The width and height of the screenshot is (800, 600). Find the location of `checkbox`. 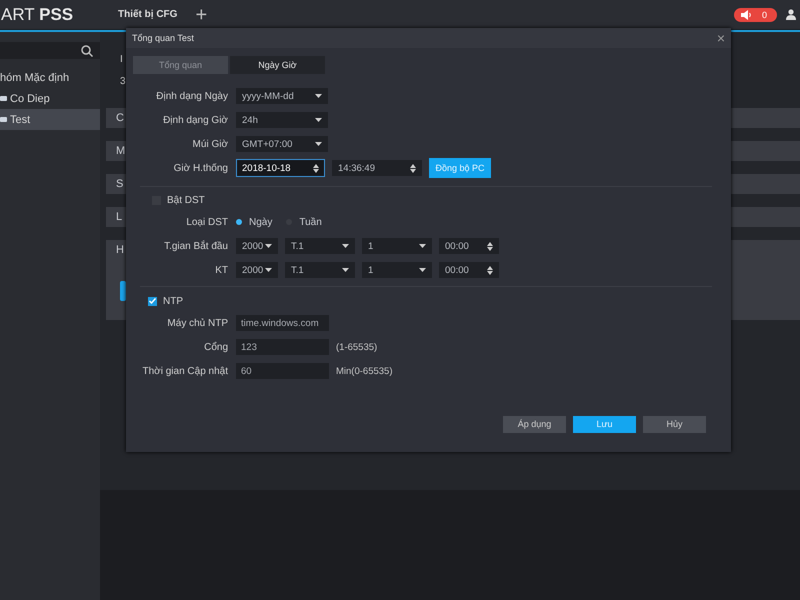

checkbox is located at coordinates (152, 301).